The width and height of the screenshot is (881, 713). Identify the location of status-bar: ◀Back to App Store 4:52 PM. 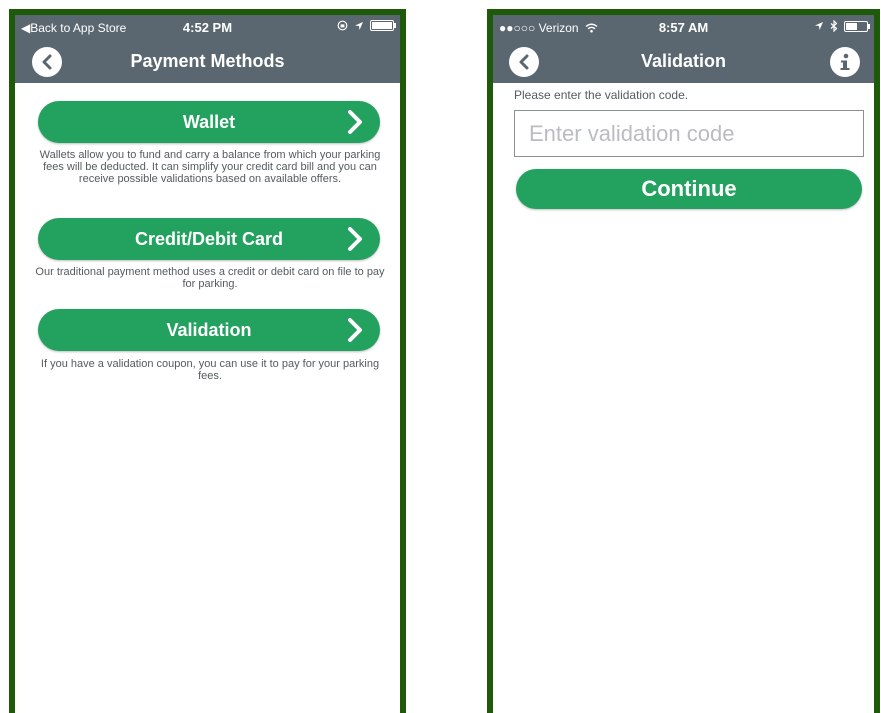
(207, 28).